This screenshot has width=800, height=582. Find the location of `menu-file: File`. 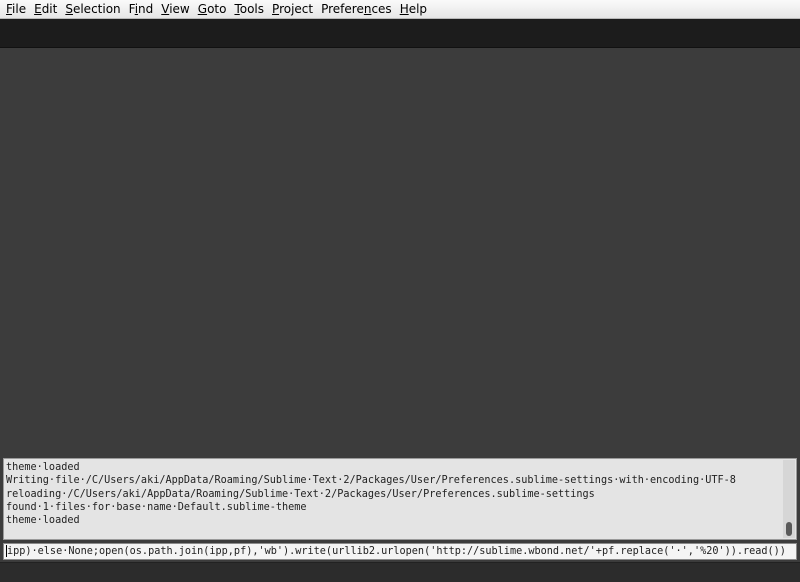

menu-file: File is located at coordinates (16, 9).